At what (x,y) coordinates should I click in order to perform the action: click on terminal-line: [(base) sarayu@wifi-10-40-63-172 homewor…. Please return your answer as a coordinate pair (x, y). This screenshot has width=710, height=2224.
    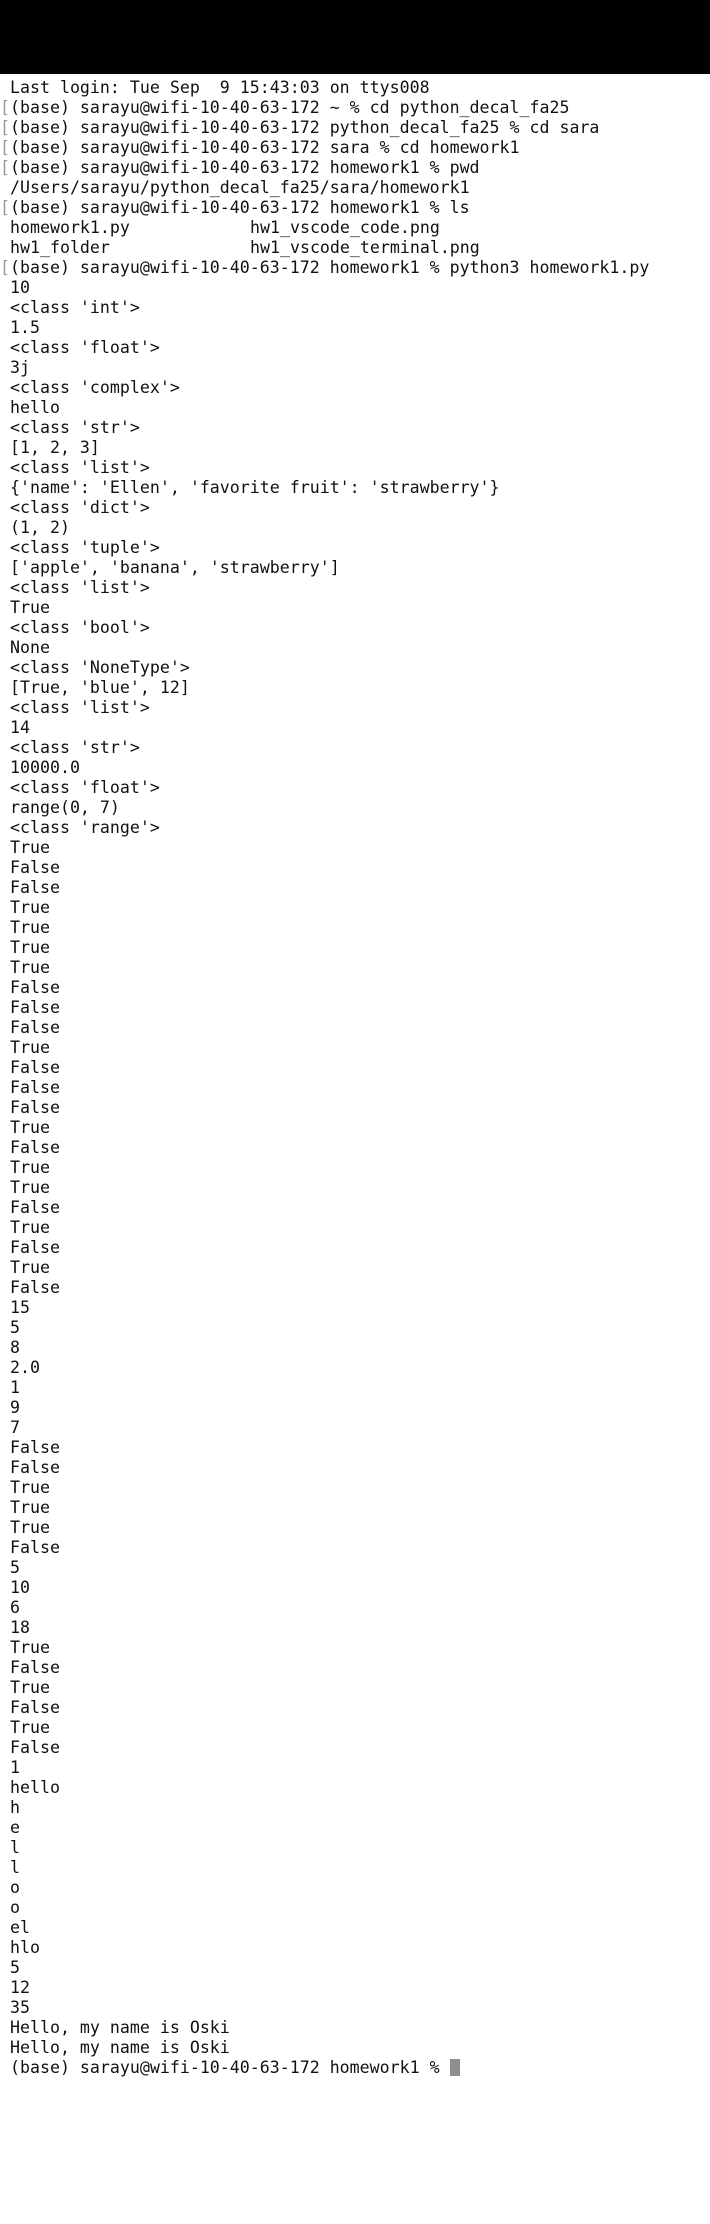
    Looking at the image, I should click on (355, 208).